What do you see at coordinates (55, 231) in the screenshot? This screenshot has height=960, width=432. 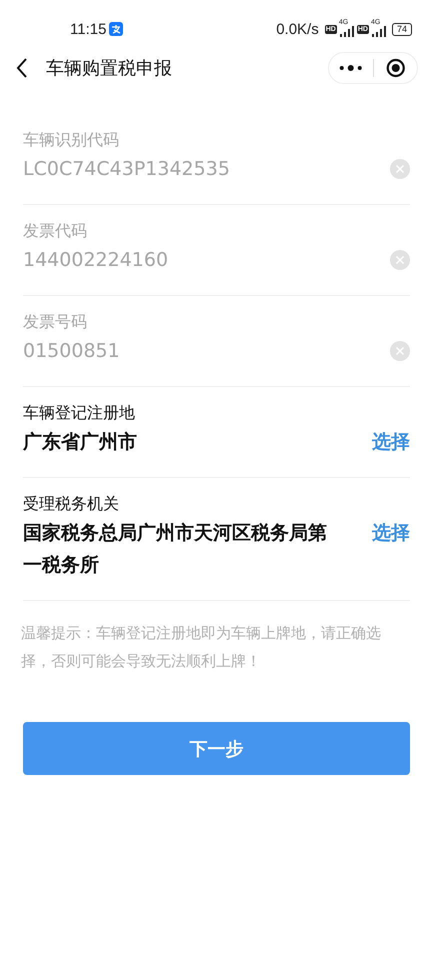 I see `field-label: 发票代码` at bounding box center [55, 231].